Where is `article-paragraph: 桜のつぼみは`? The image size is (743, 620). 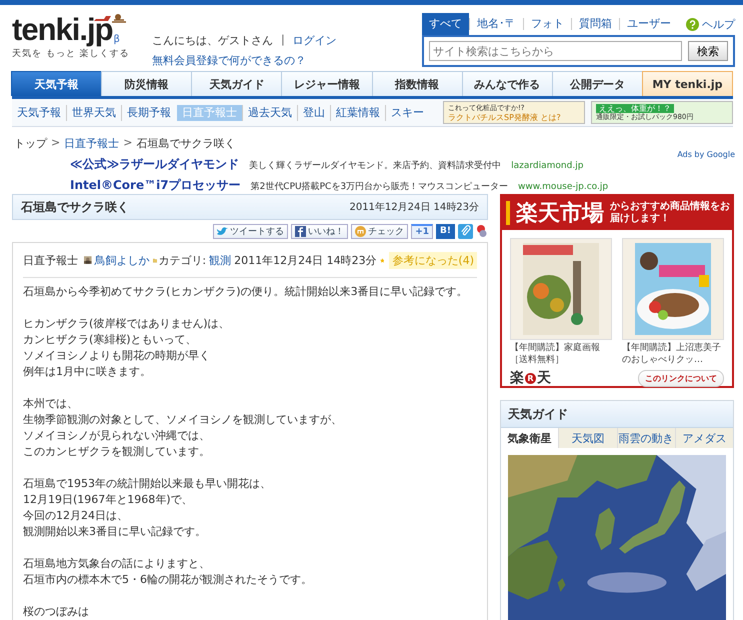
article-paragraph: 桜のつぼみは is located at coordinates (56, 612).